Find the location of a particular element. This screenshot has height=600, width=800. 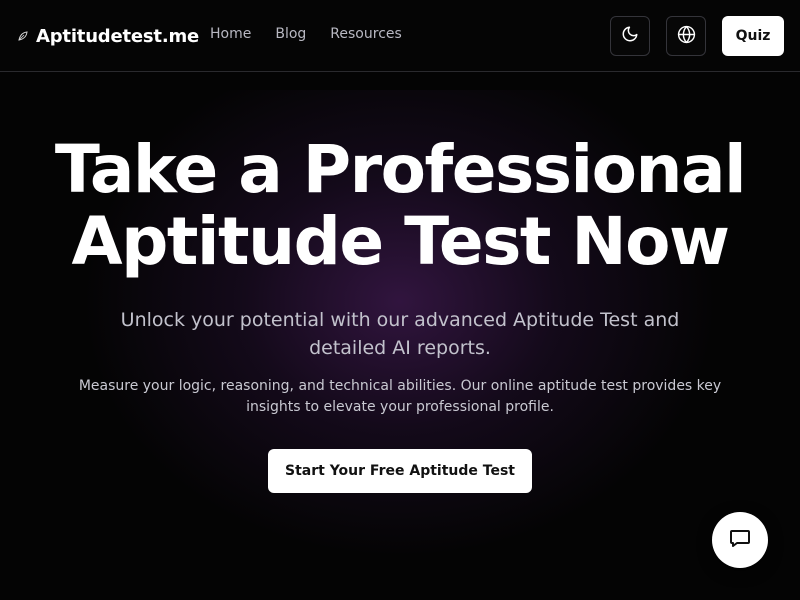

globe-icon is located at coordinates (686, 36).